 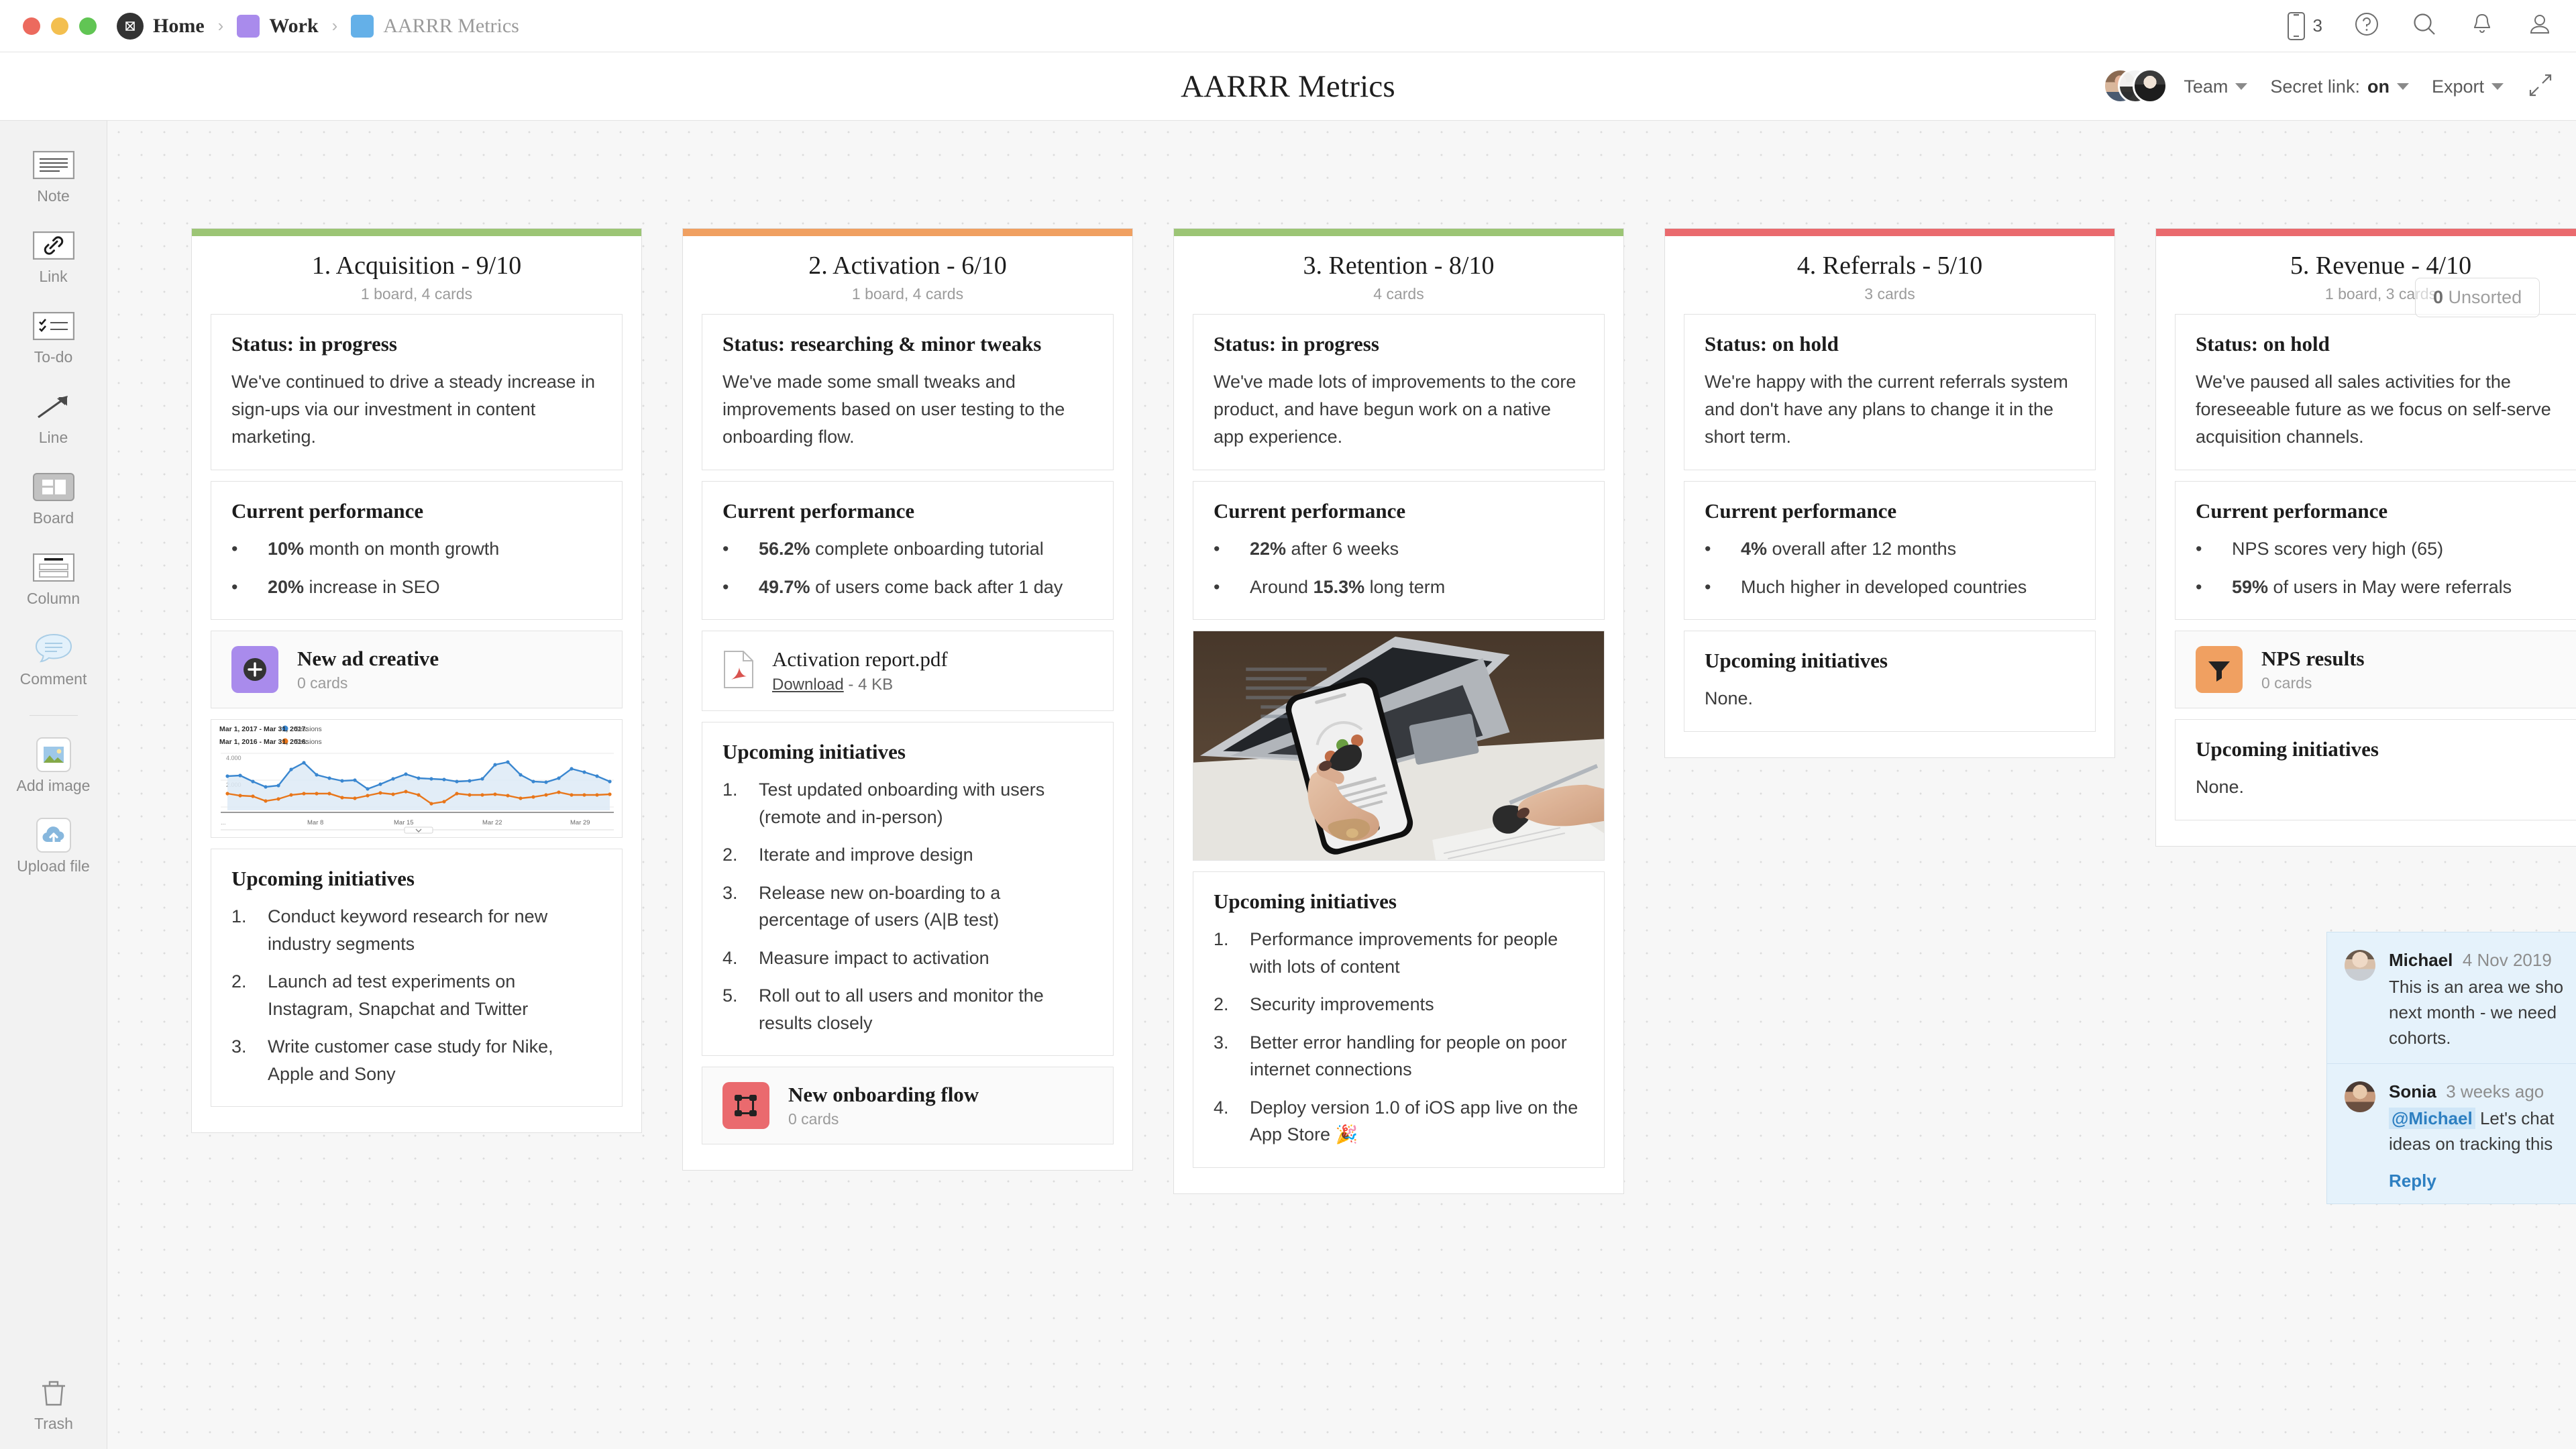 I want to click on column-title: 3. Retention - 8/10, so click(x=1399, y=266).